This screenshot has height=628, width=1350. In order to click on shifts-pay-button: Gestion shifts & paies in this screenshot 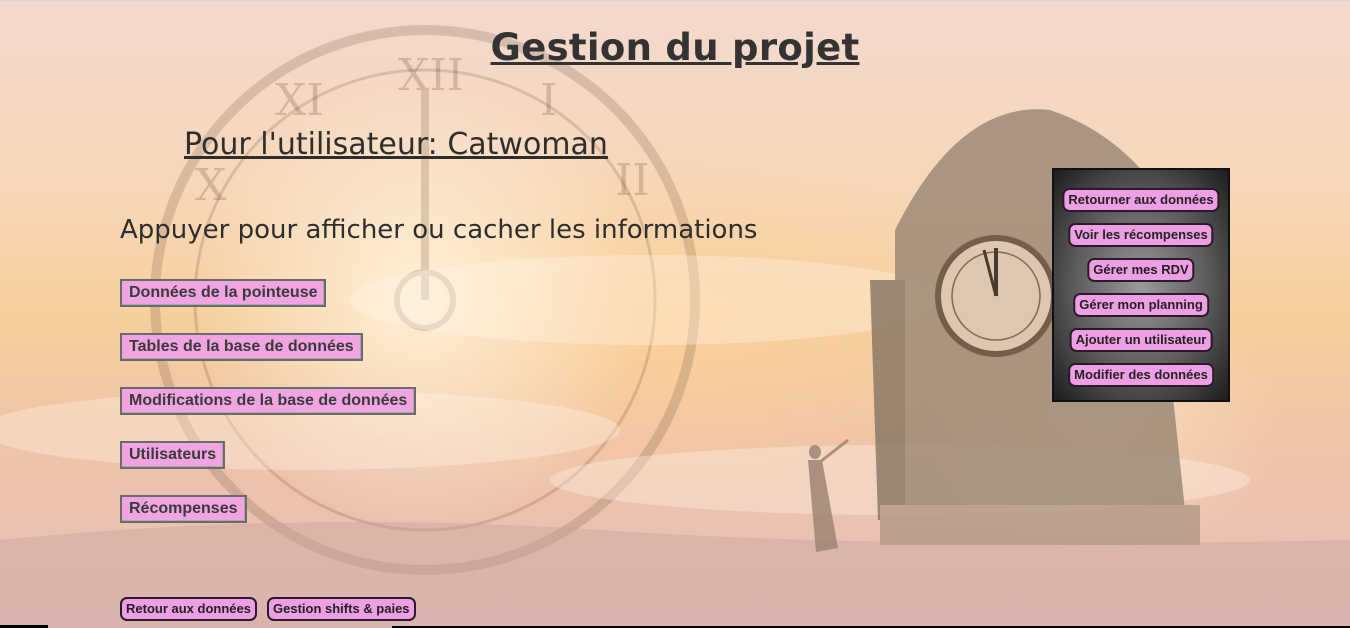, I will do `click(341, 609)`.